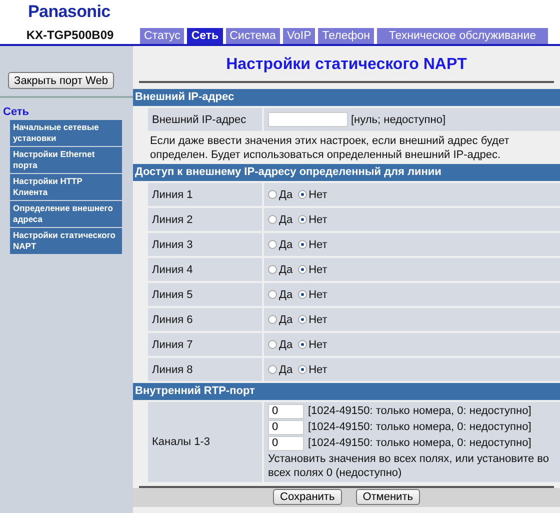 The height and width of the screenshot is (513, 560). What do you see at coordinates (398, 120) in the screenshot?
I see `field-hint: [нуль; недоступно]` at bounding box center [398, 120].